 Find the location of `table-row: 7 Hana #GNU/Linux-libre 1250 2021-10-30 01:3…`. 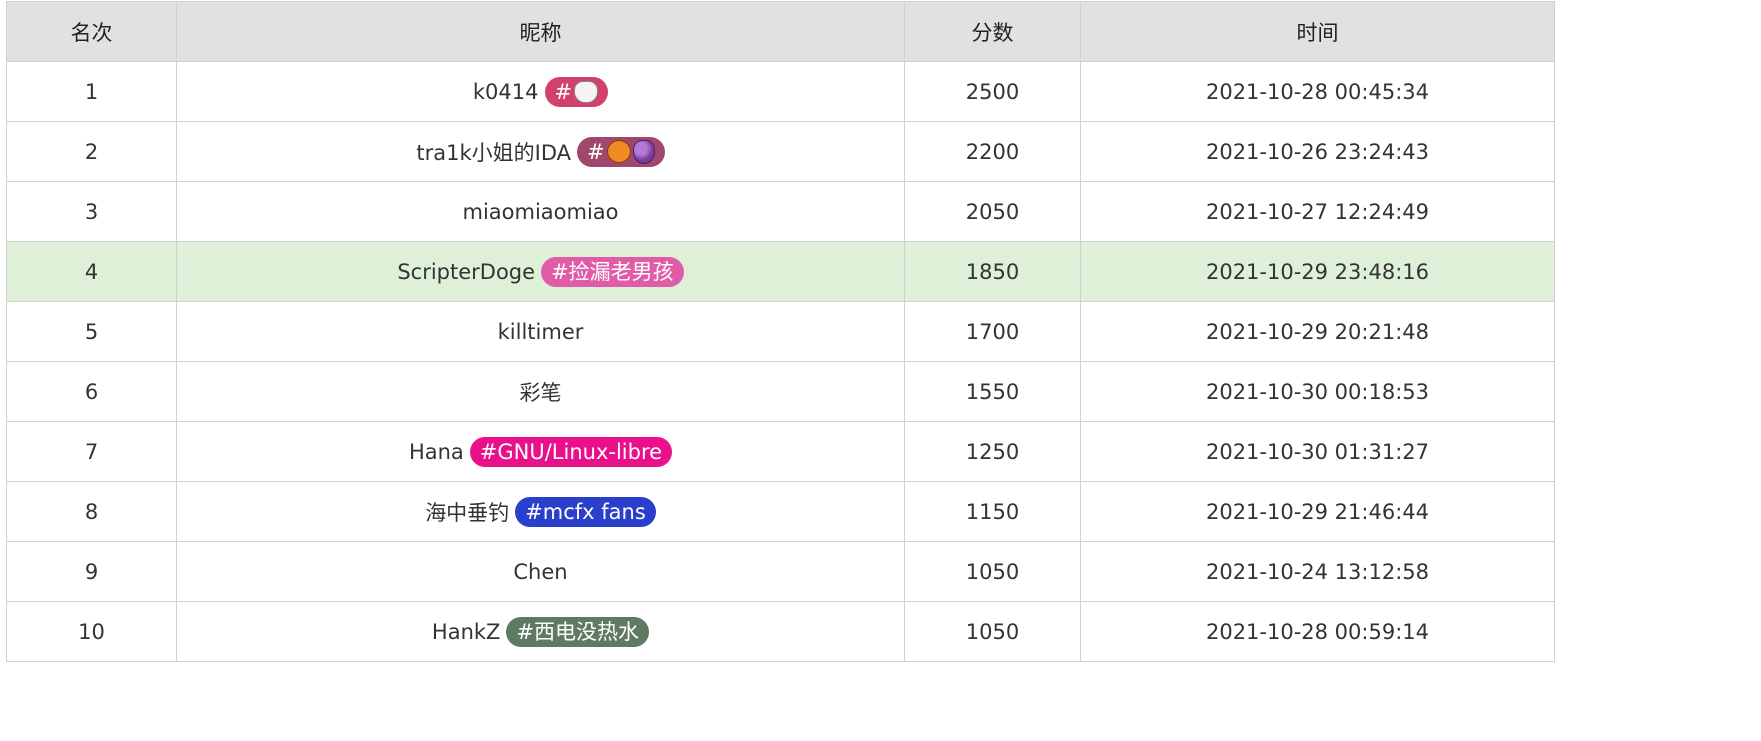

table-row: 7 Hana #GNU/Linux-libre 1250 2021-10-30 01:3… is located at coordinates (780, 451).